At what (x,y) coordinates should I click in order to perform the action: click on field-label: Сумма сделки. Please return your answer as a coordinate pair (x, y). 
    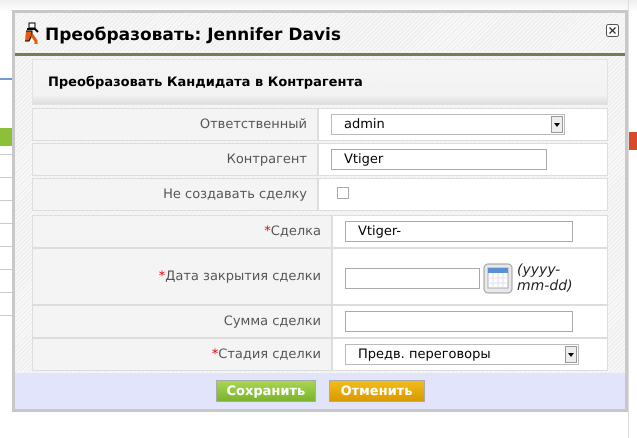
    Looking at the image, I should click on (182, 321).